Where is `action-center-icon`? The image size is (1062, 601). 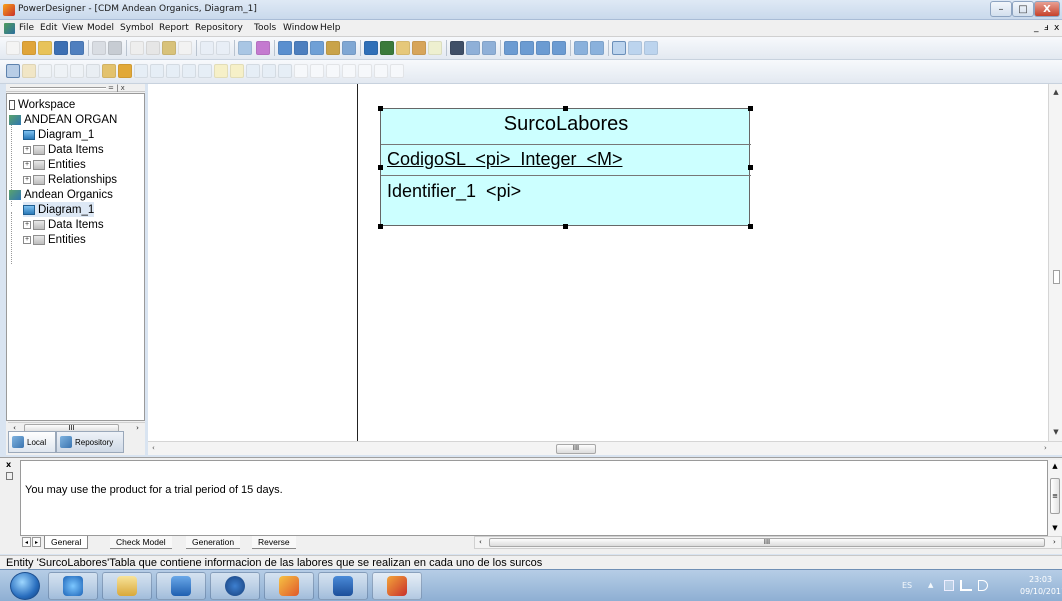 action-center-icon is located at coordinates (949, 585).